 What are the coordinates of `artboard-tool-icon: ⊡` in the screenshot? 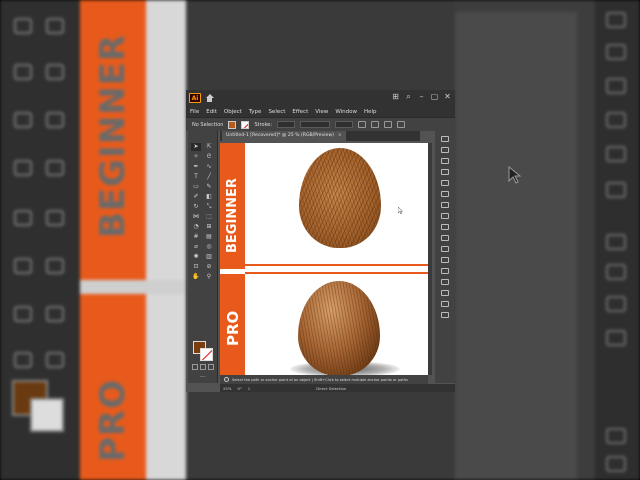 It's located at (196, 267).